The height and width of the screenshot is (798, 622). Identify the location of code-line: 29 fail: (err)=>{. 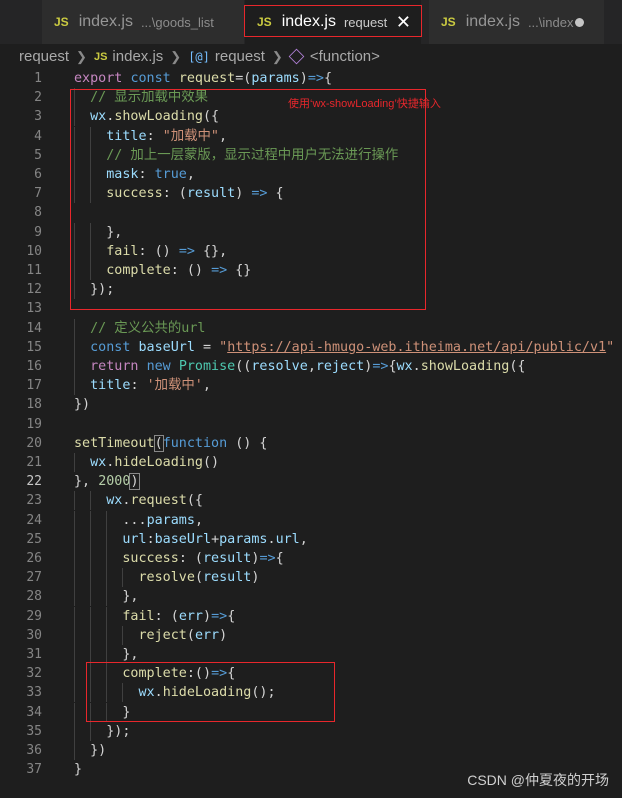
(311, 616).